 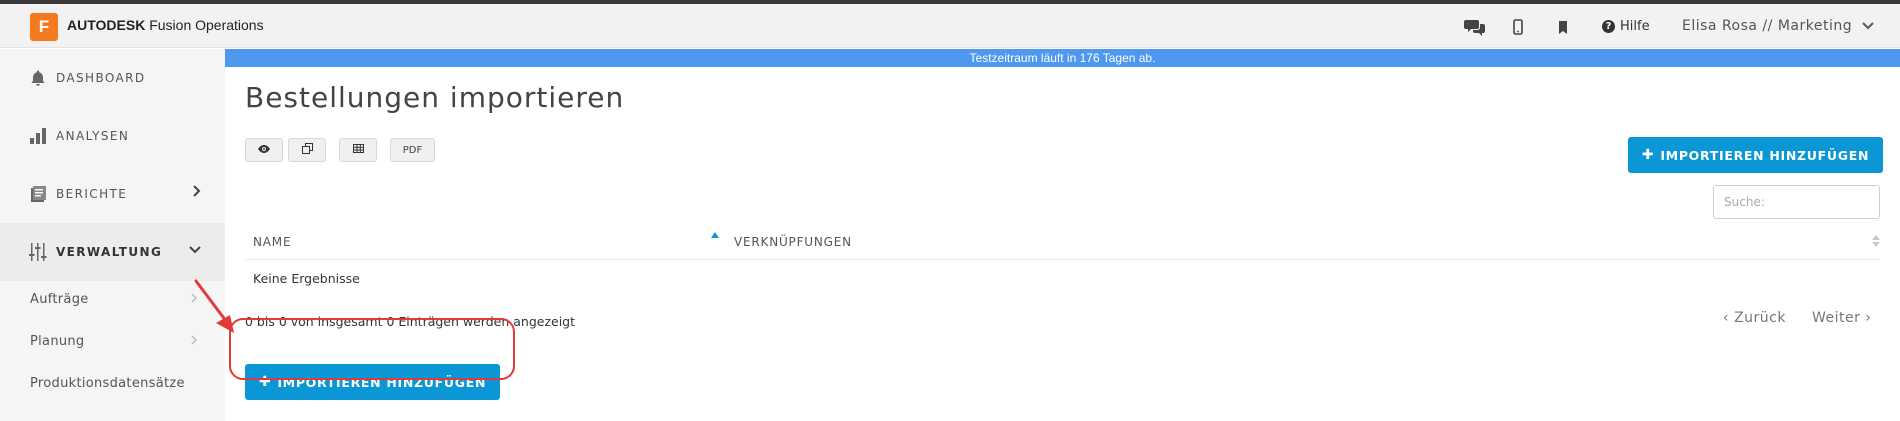 I want to click on sort-ascending-icon, so click(x=715, y=235).